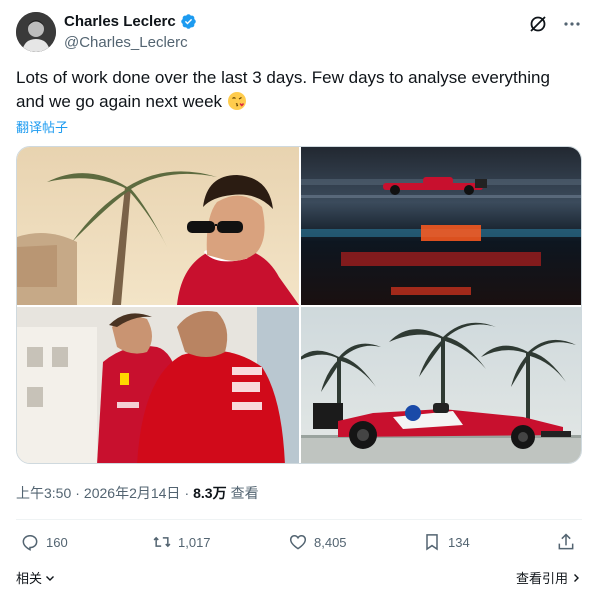  What do you see at coordinates (538, 24) in the screenshot?
I see `grok-icon` at bounding box center [538, 24].